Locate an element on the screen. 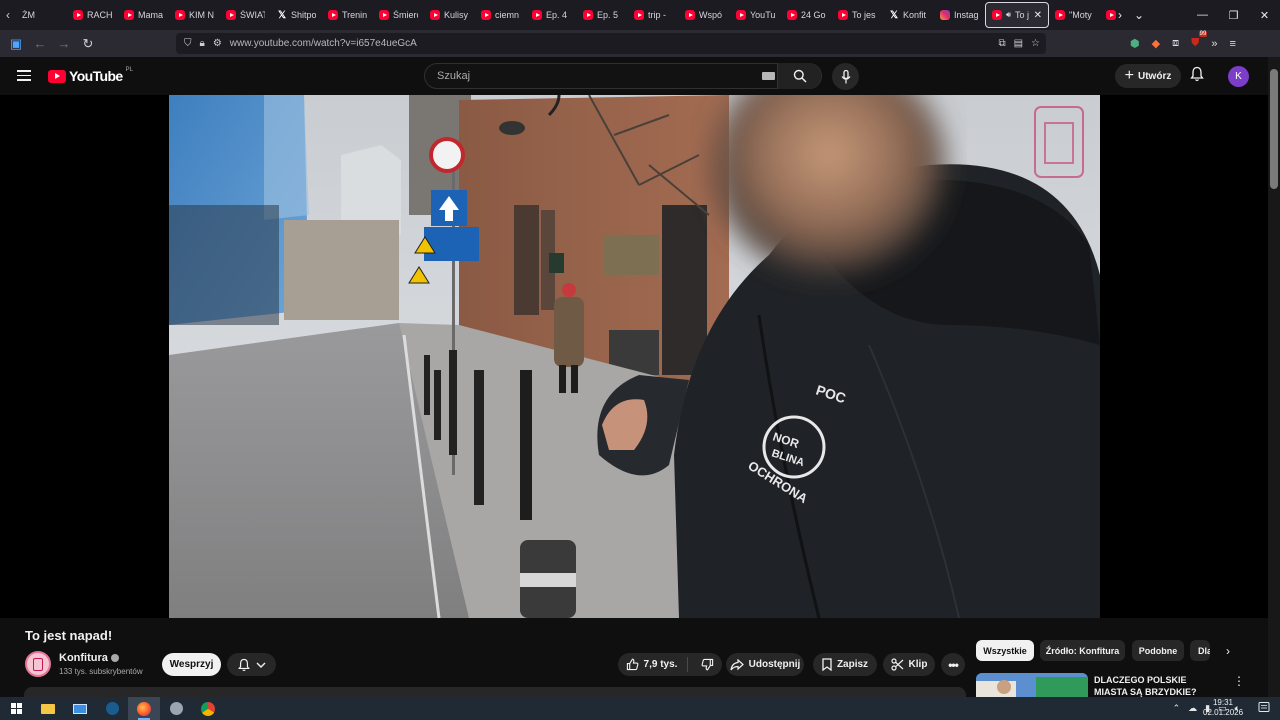  restore-button: ❐ is located at coordinates (1233, 15).